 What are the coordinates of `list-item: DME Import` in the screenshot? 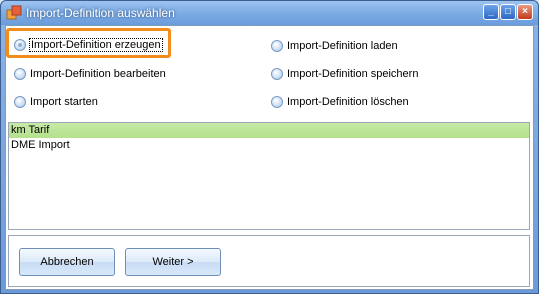 It's located at (269, 145).